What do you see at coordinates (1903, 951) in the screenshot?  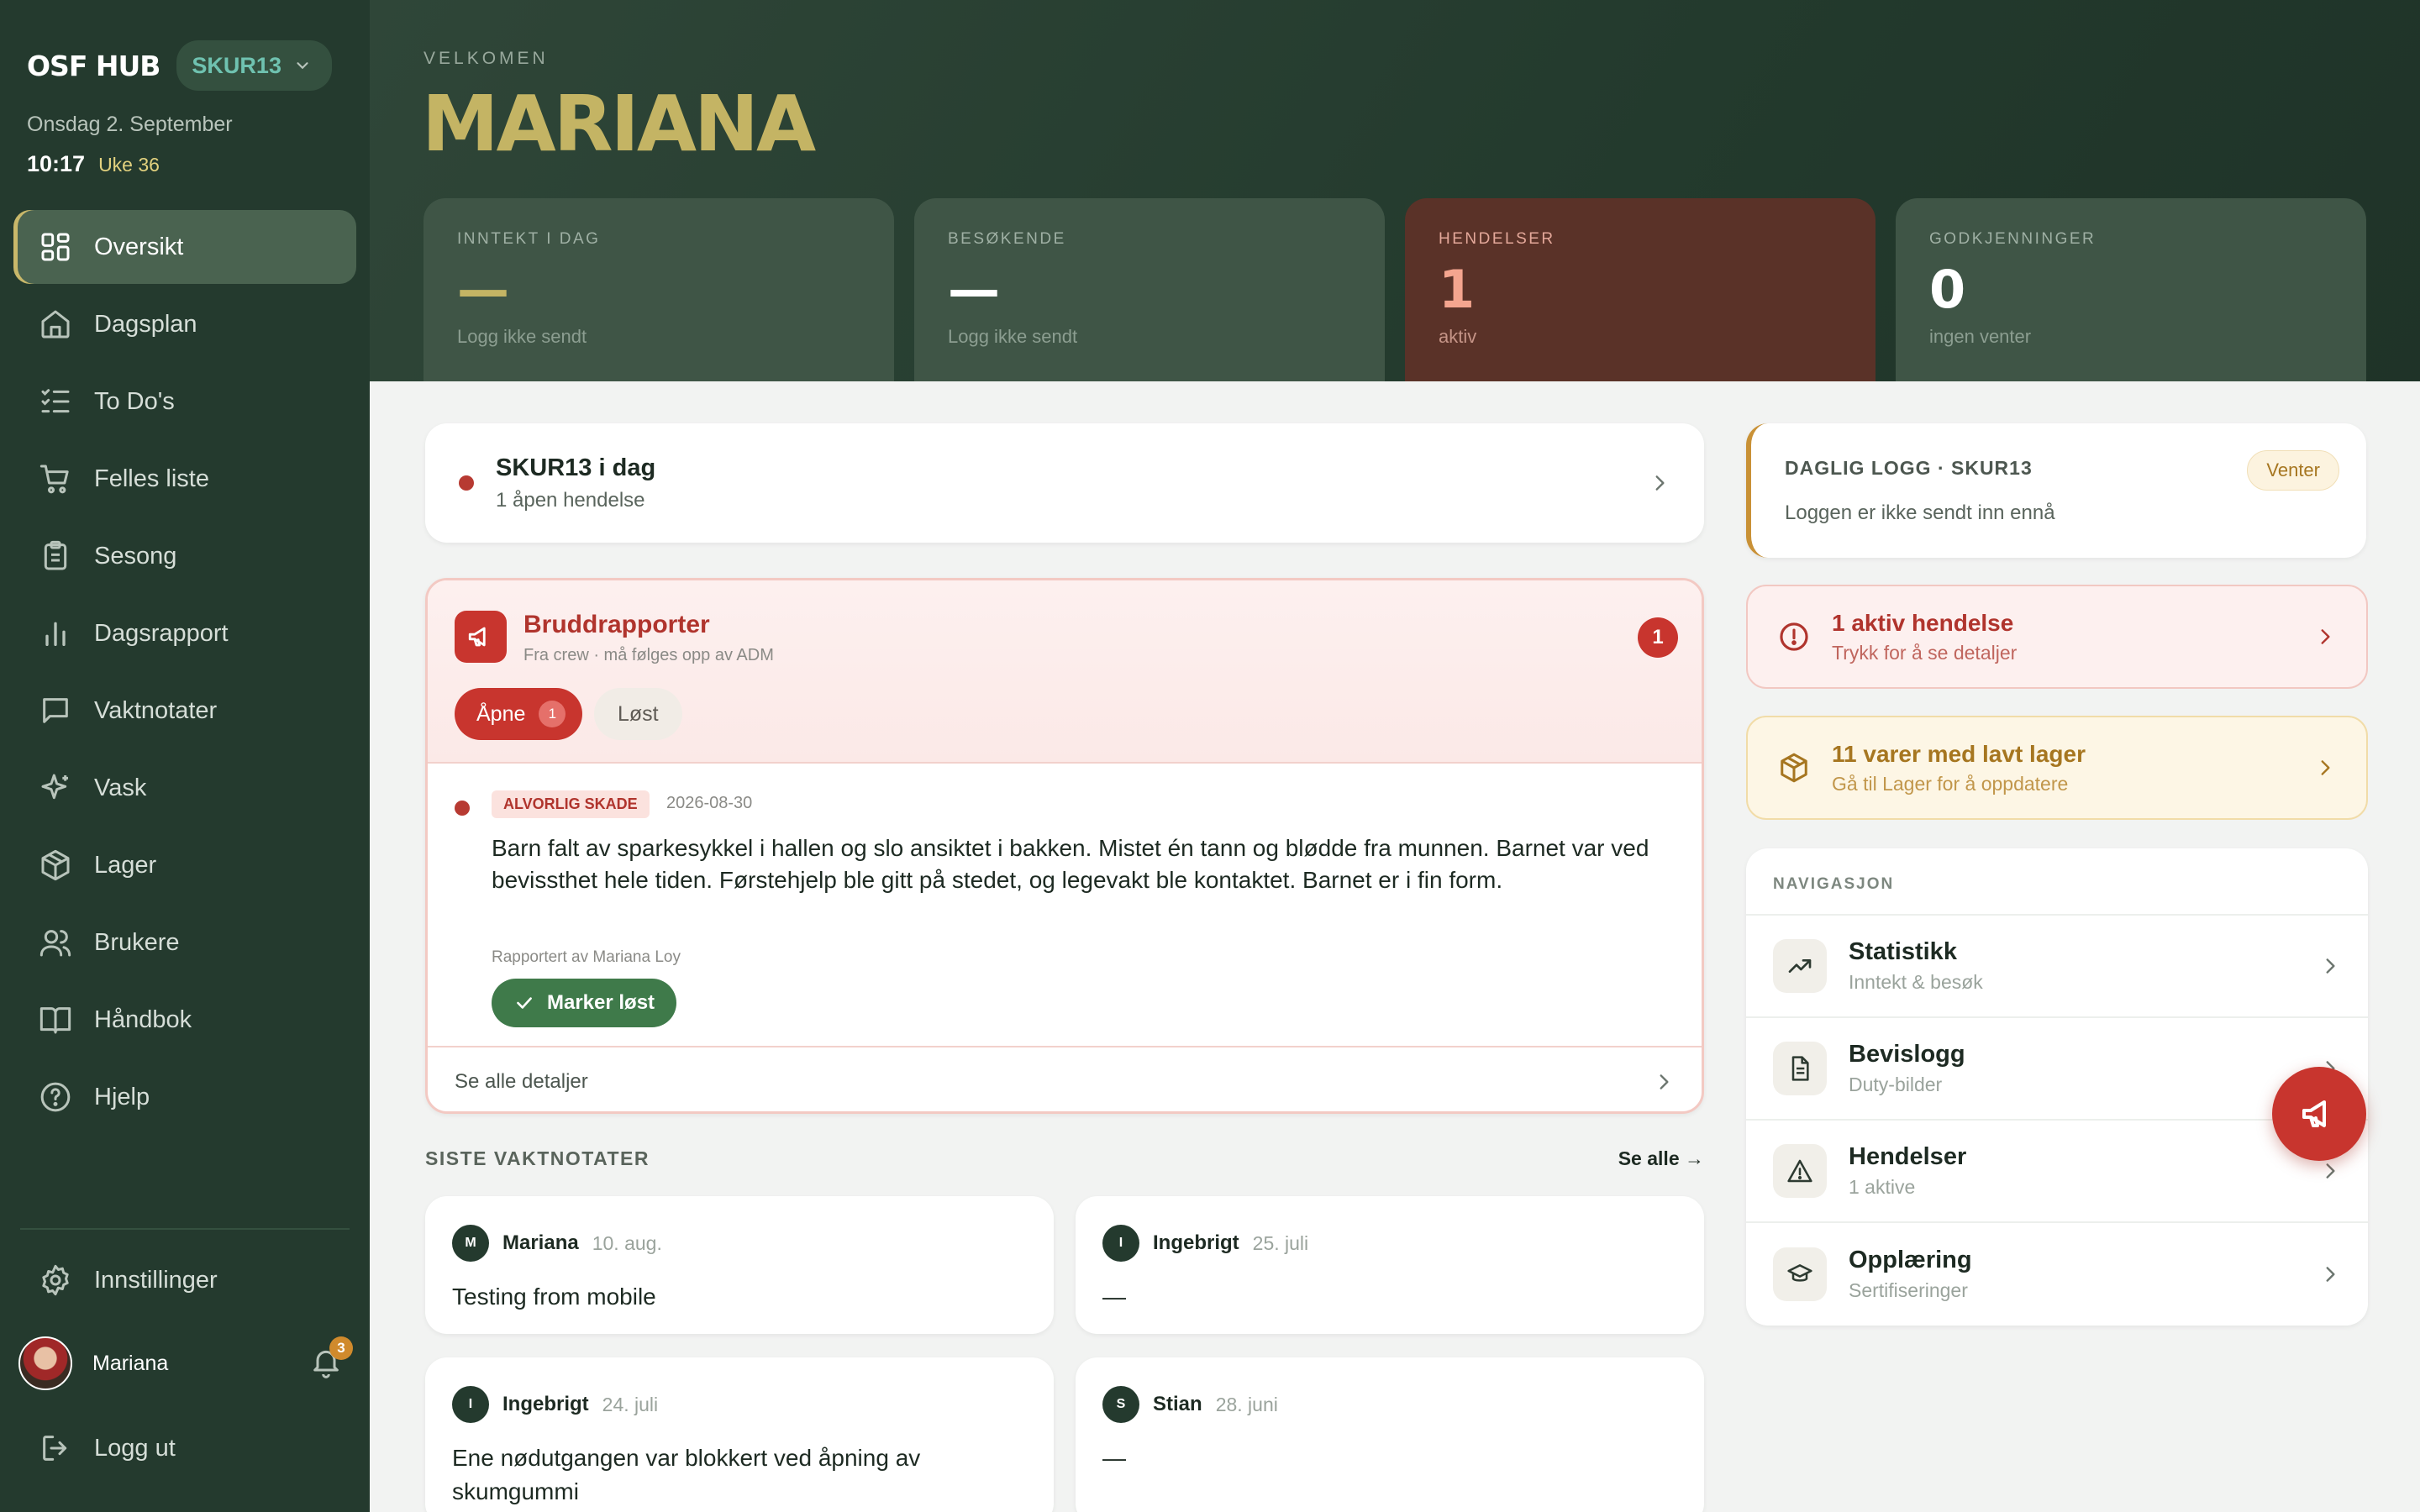 I see `nav-link-title: Statistikk` at bounding box center [1903, 951].